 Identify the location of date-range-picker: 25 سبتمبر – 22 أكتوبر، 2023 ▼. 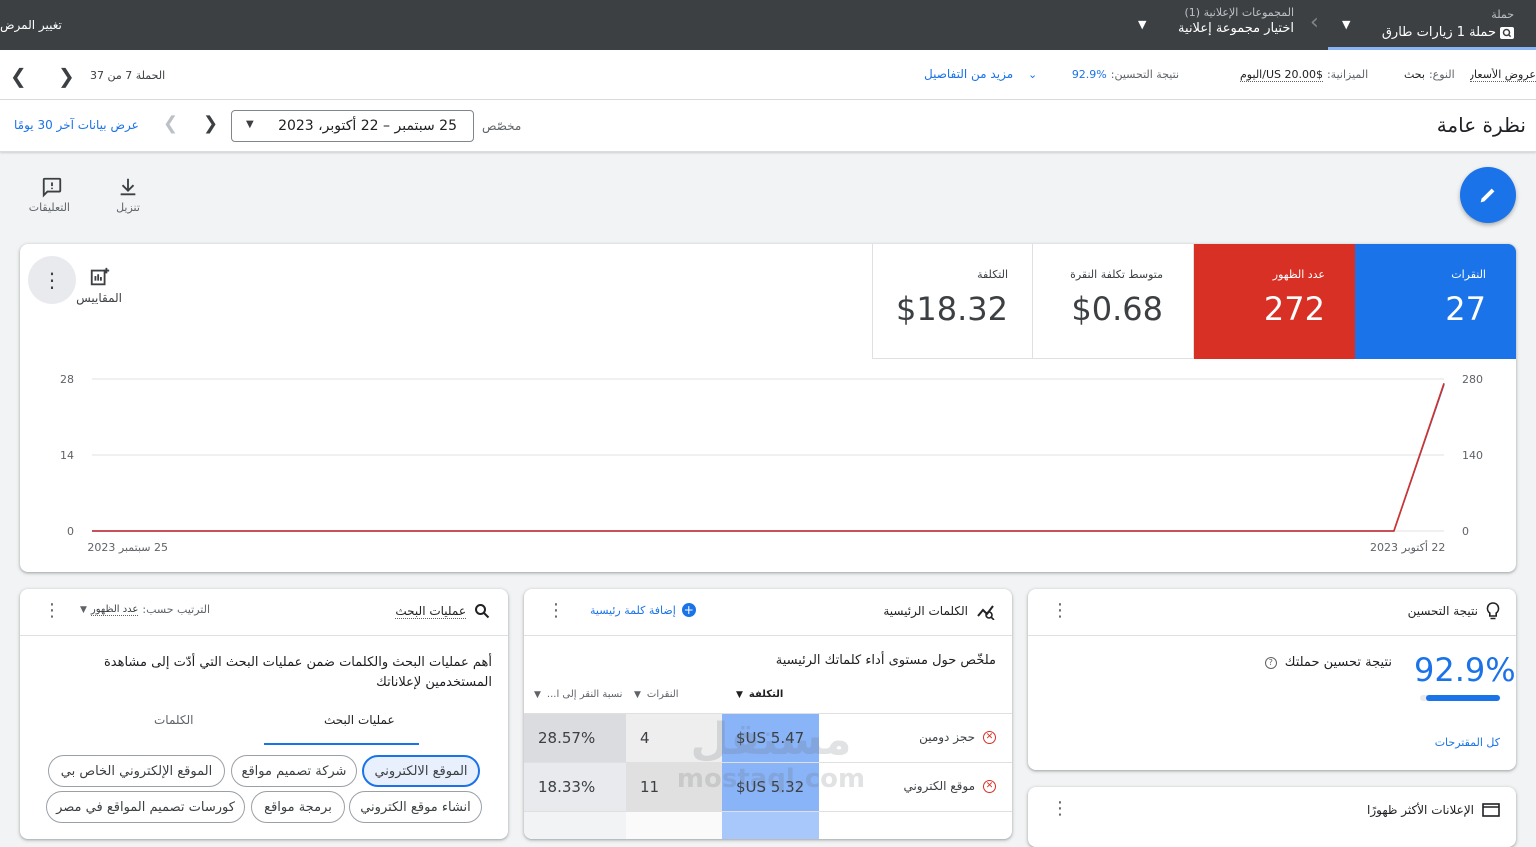
(352, 126).